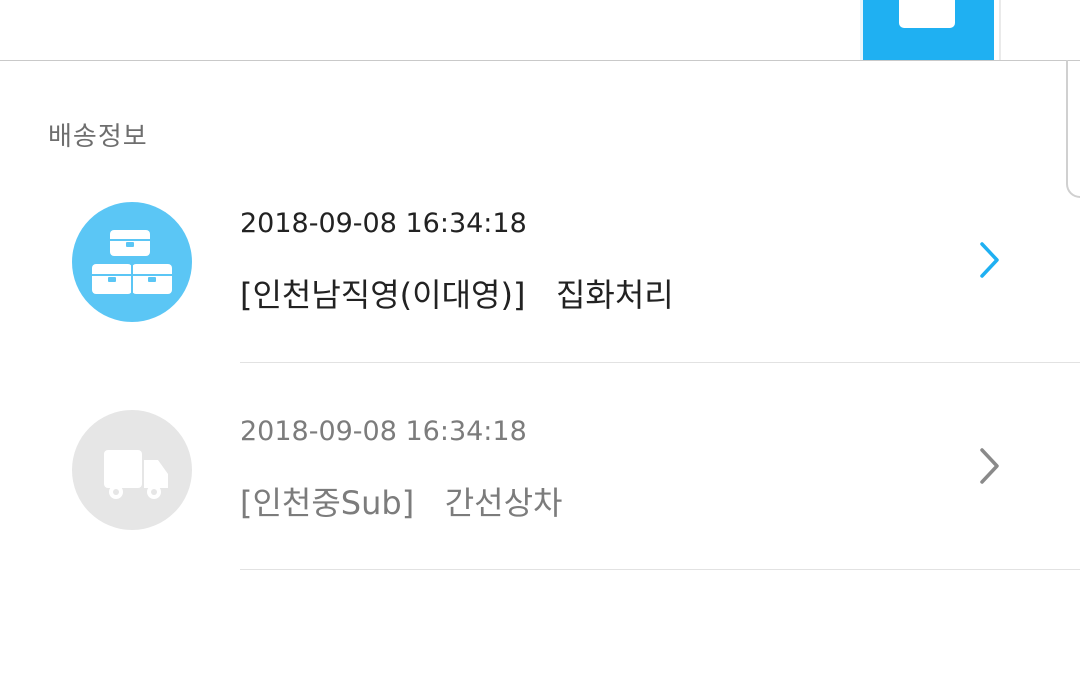  I want to click on top-action-icon, so click(927, 14).